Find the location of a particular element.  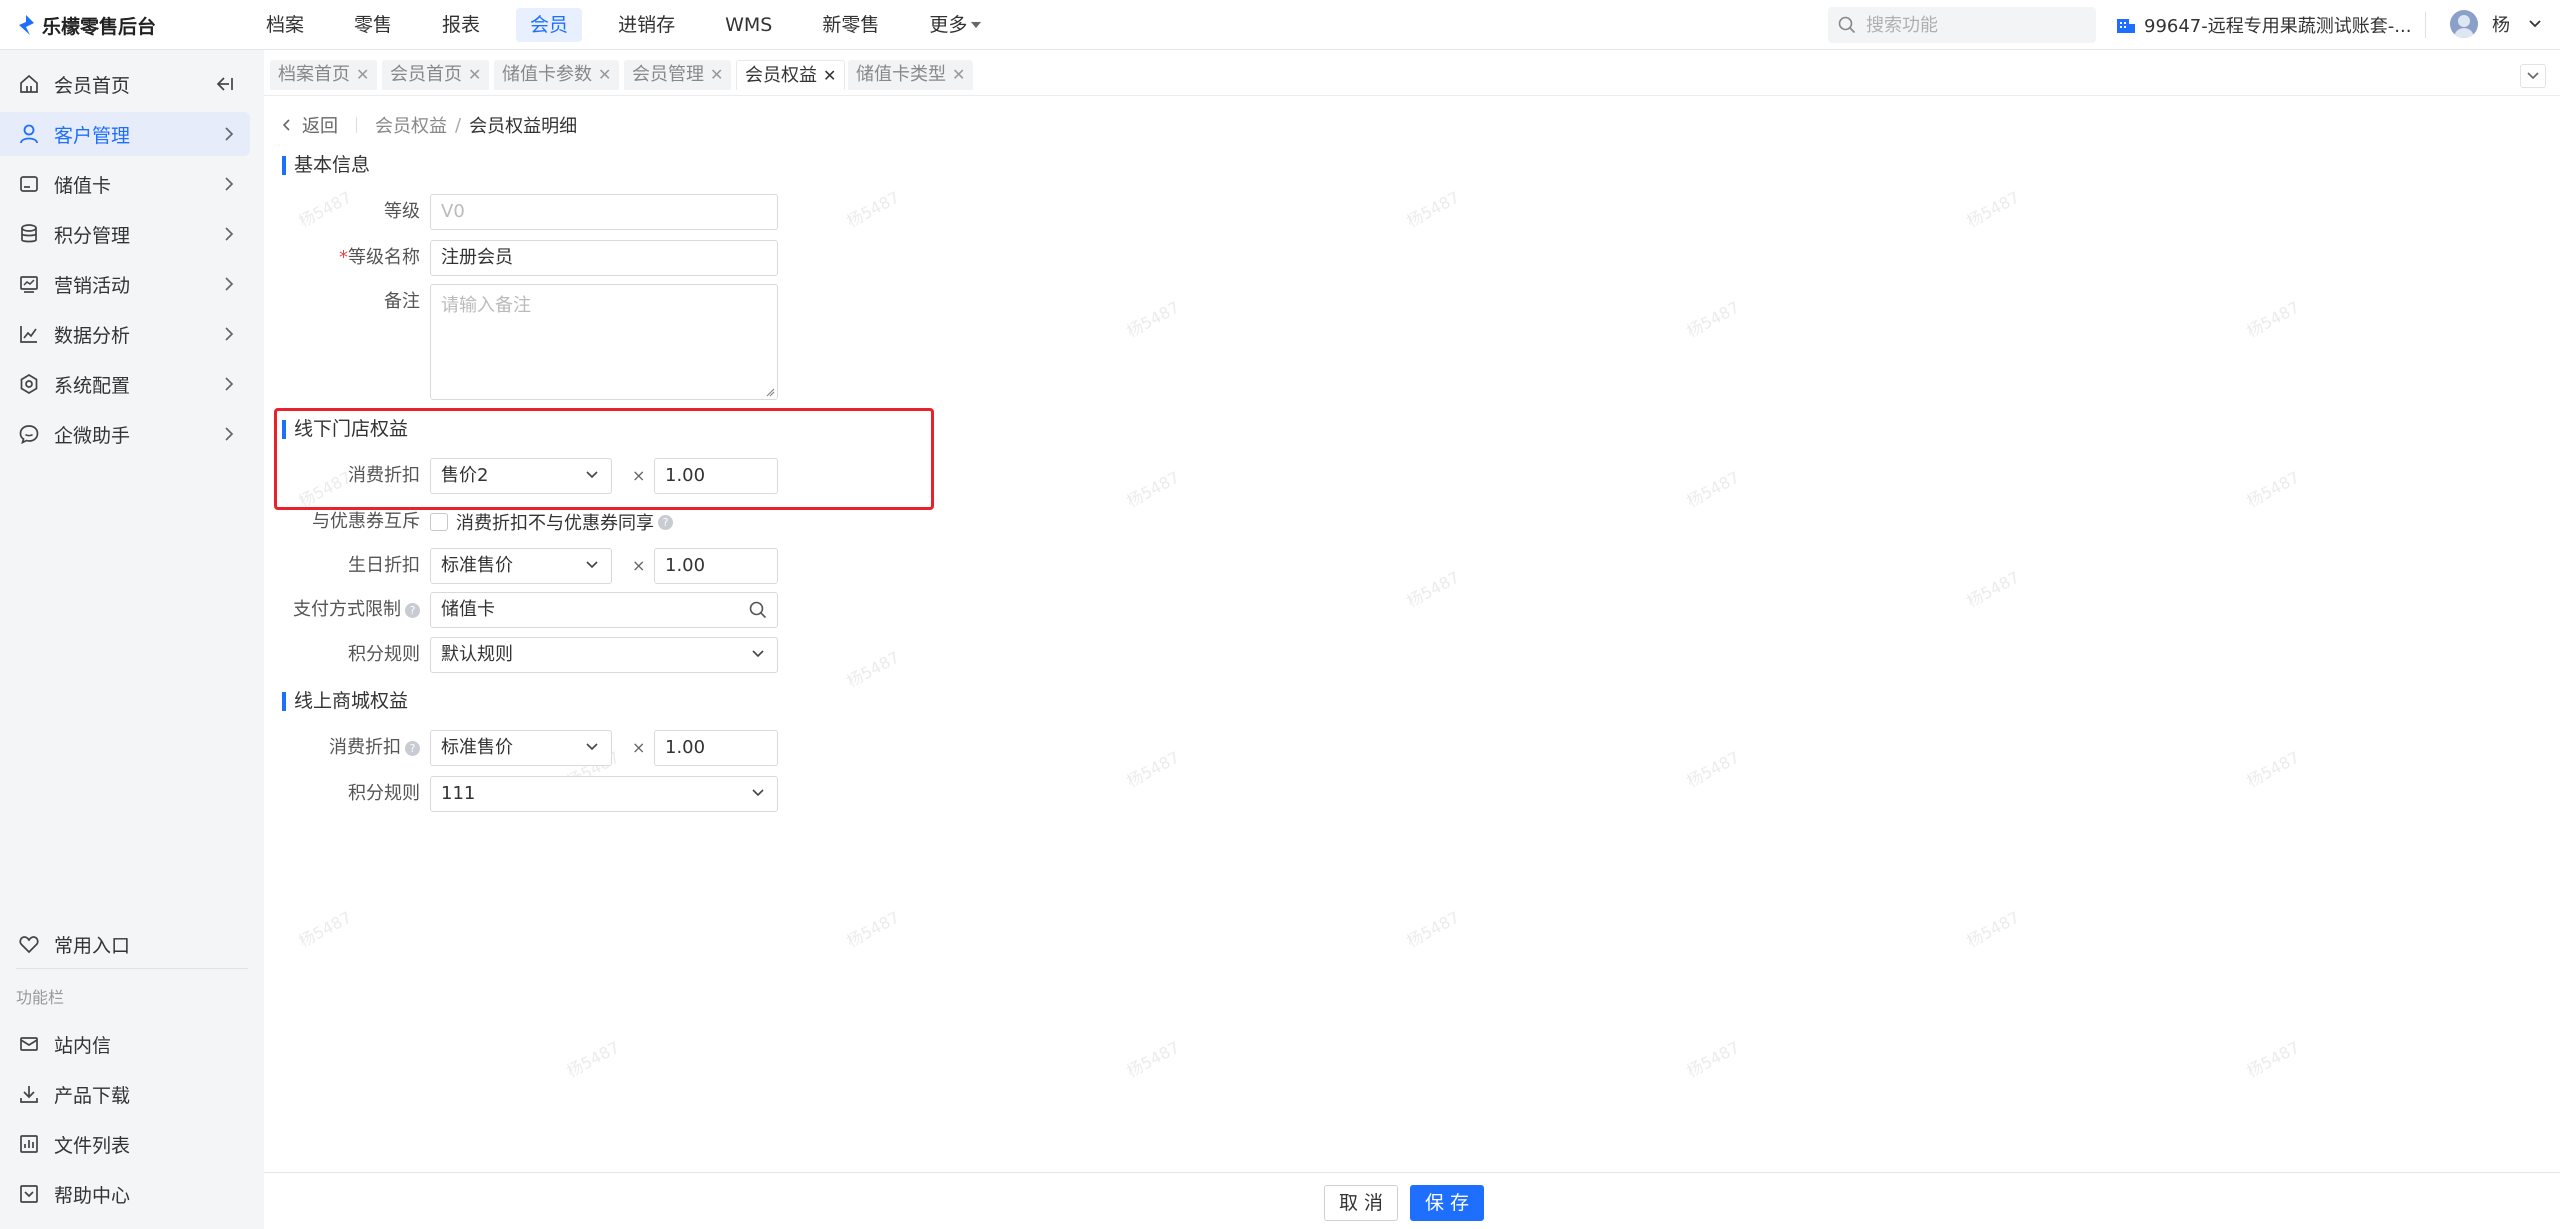

birthday-discount-multiplier: 1.00 is located at coordinates (716, 566).